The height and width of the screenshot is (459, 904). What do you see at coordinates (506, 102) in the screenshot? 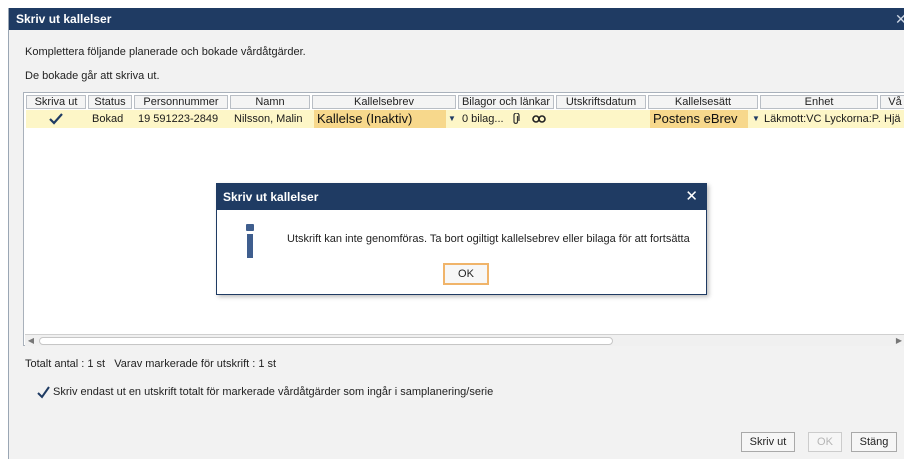
I see `column-header-bilagor: Bilagor och länkar` at bounding box center [506, 102].